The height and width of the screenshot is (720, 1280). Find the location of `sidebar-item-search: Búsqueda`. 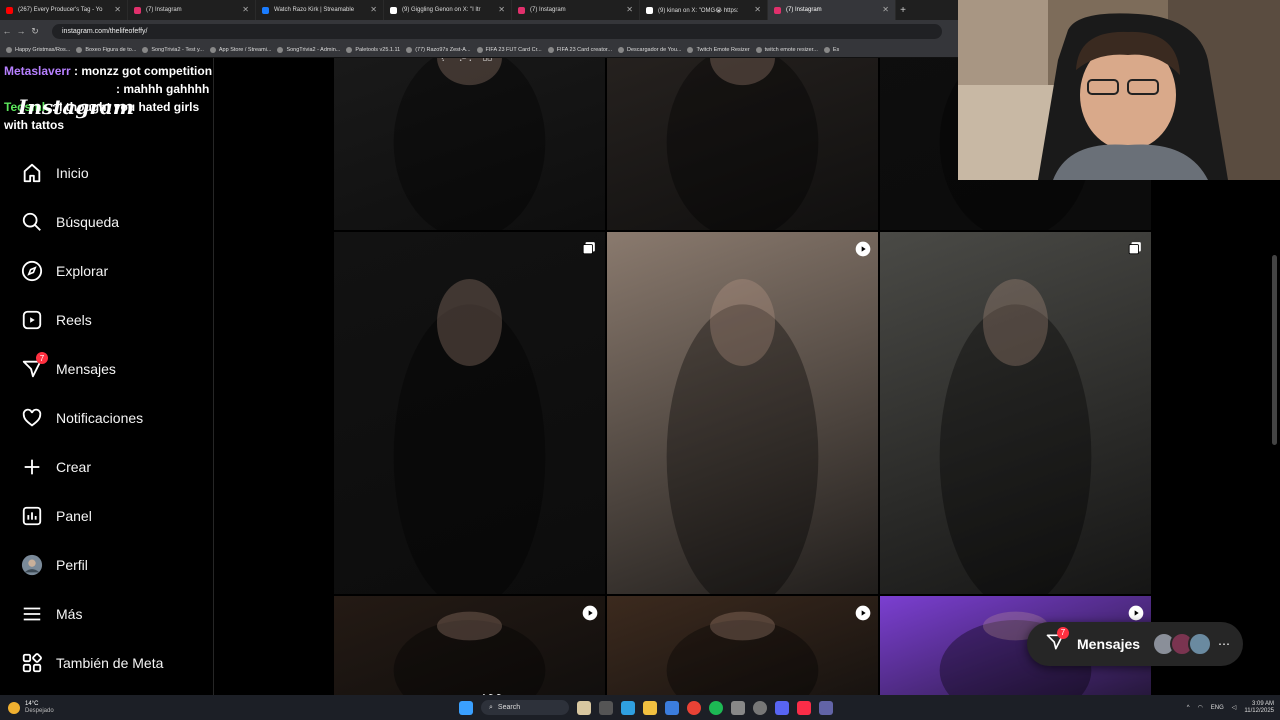

sidebar-item-search: Búsqueda is located at coordinates (69, 222).